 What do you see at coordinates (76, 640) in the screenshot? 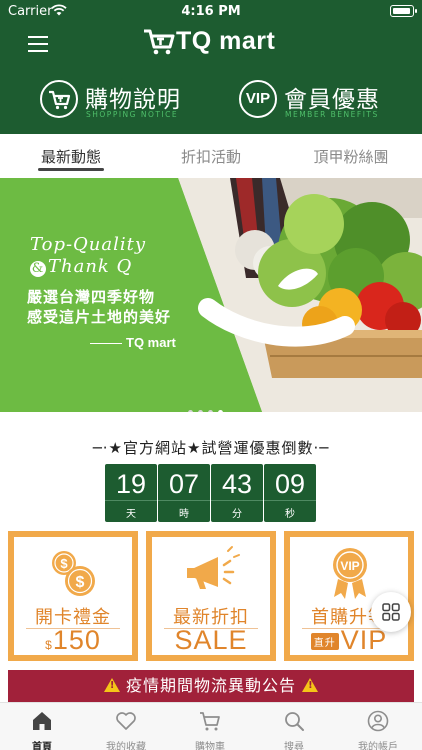
I see `promo-amount-value: 150` at bounding box center [76, 640].